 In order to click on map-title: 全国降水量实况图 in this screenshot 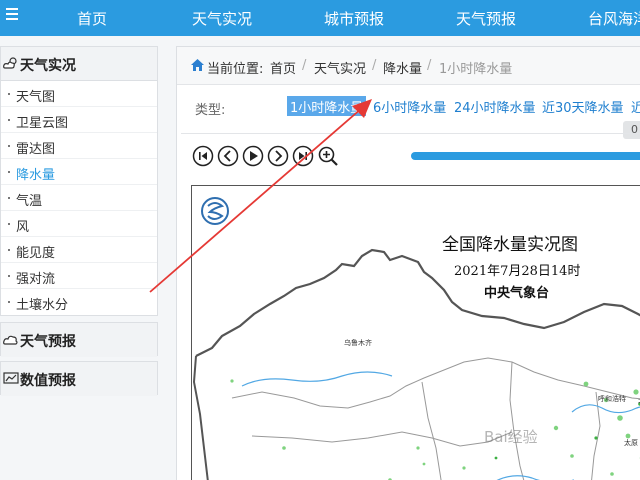, I will do `click(510, 245)`.